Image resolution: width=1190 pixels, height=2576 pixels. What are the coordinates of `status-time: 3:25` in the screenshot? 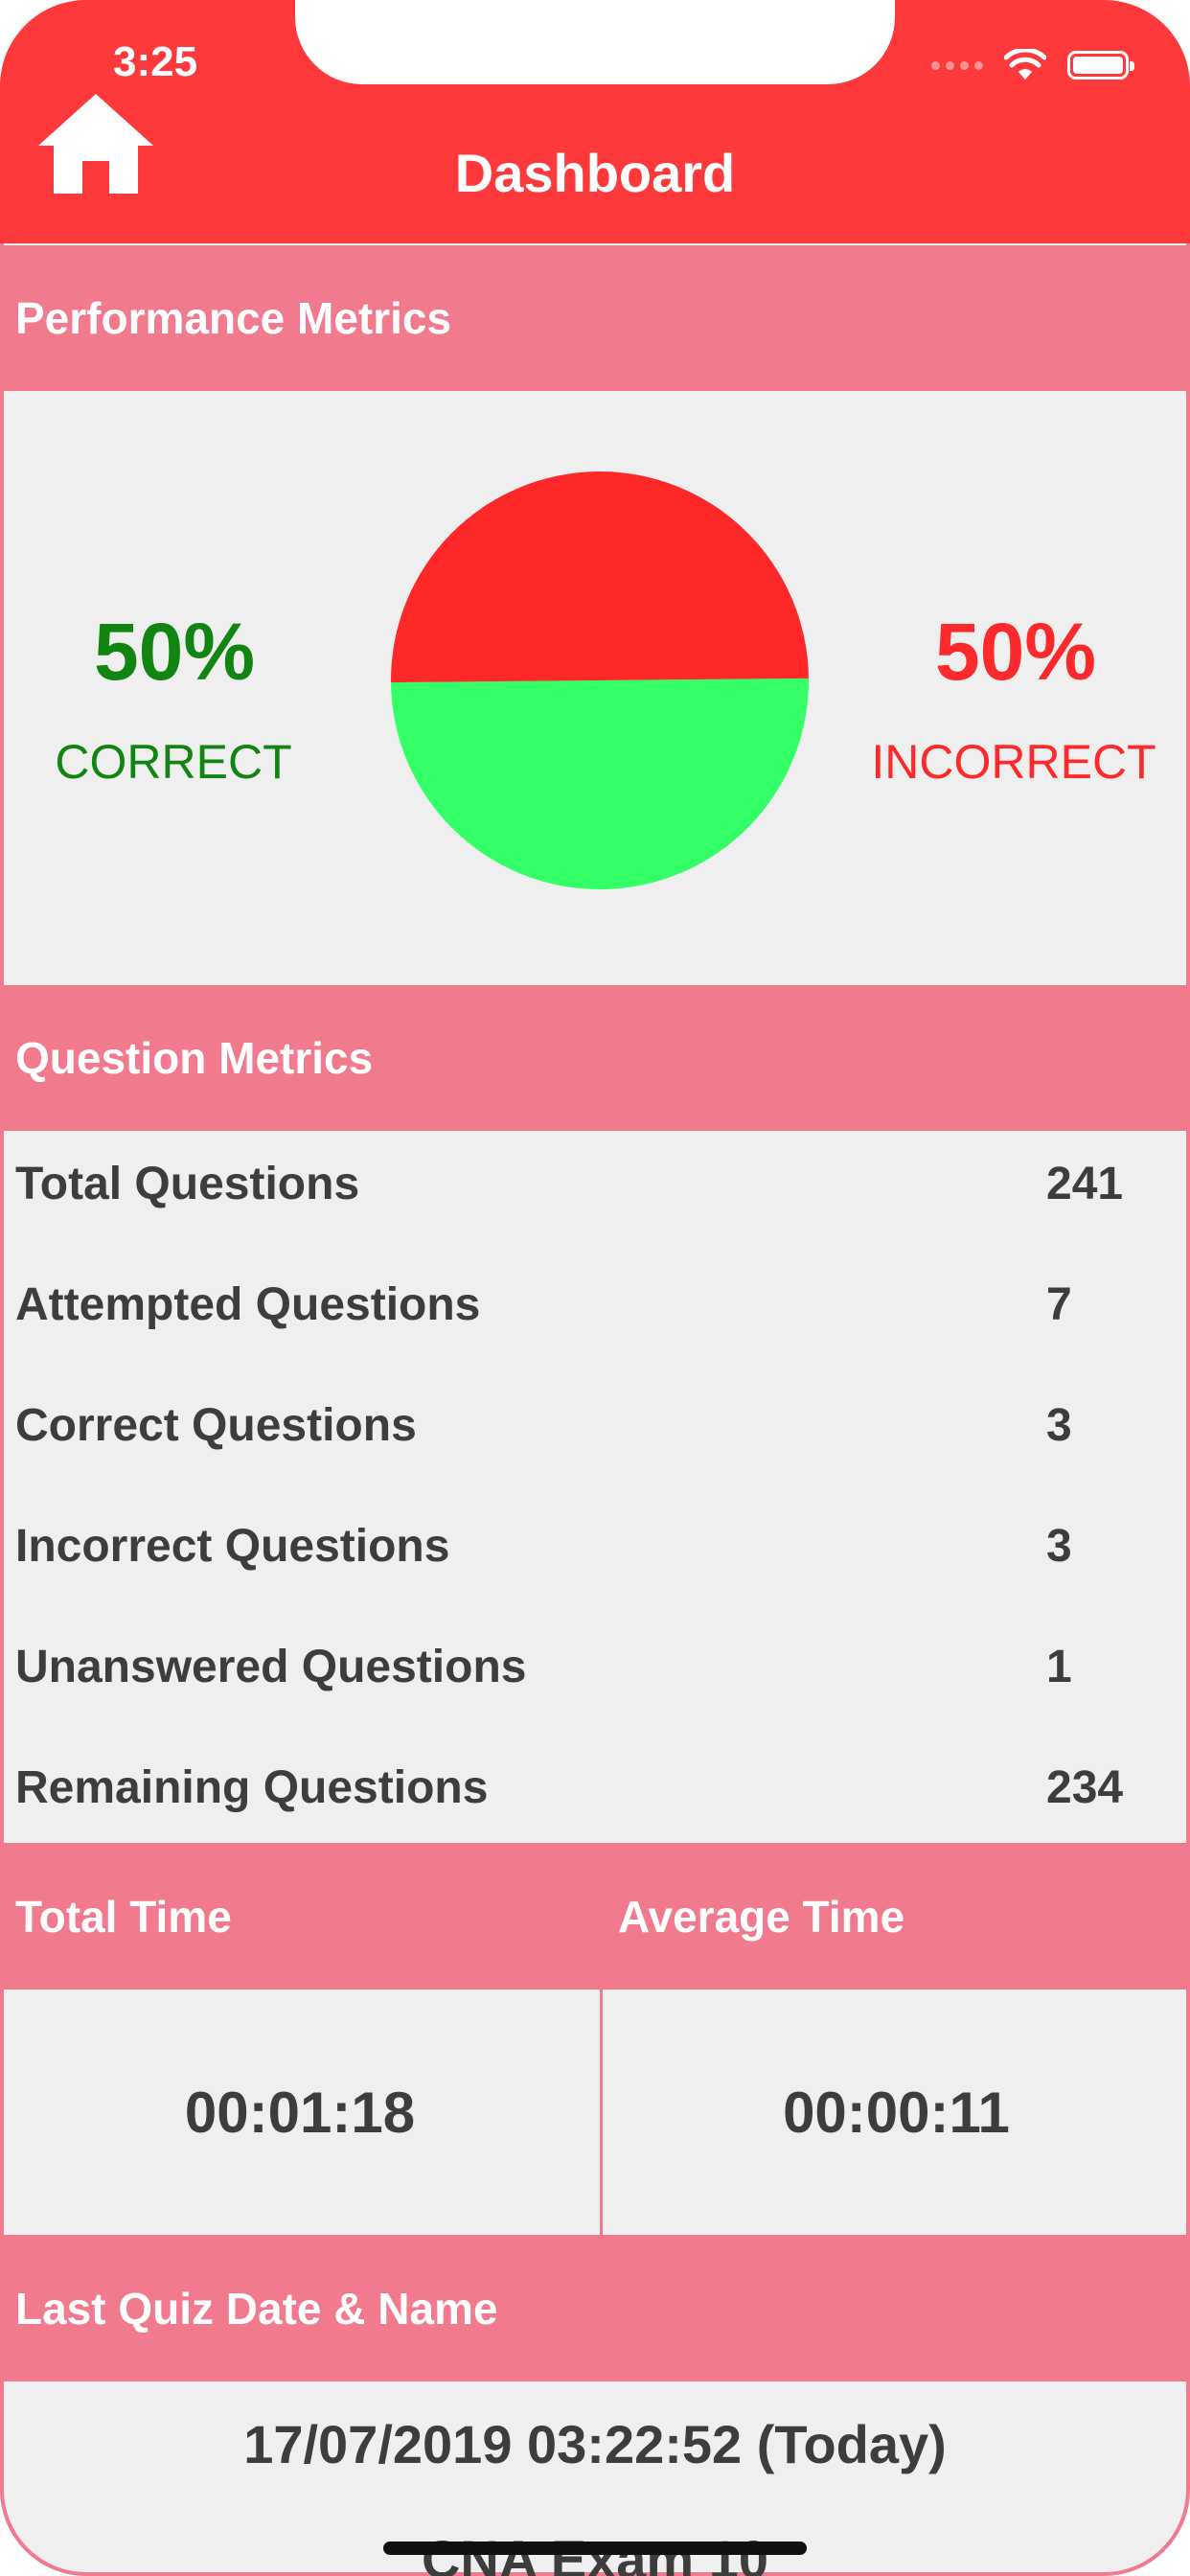 It's located at (155, 62).